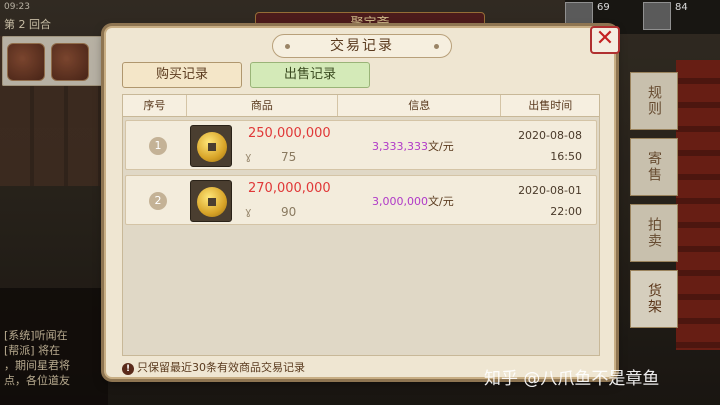  Describe the element at coordinates (263, 105) in the screenshot. I see `column-header-item: 商品` at that location.